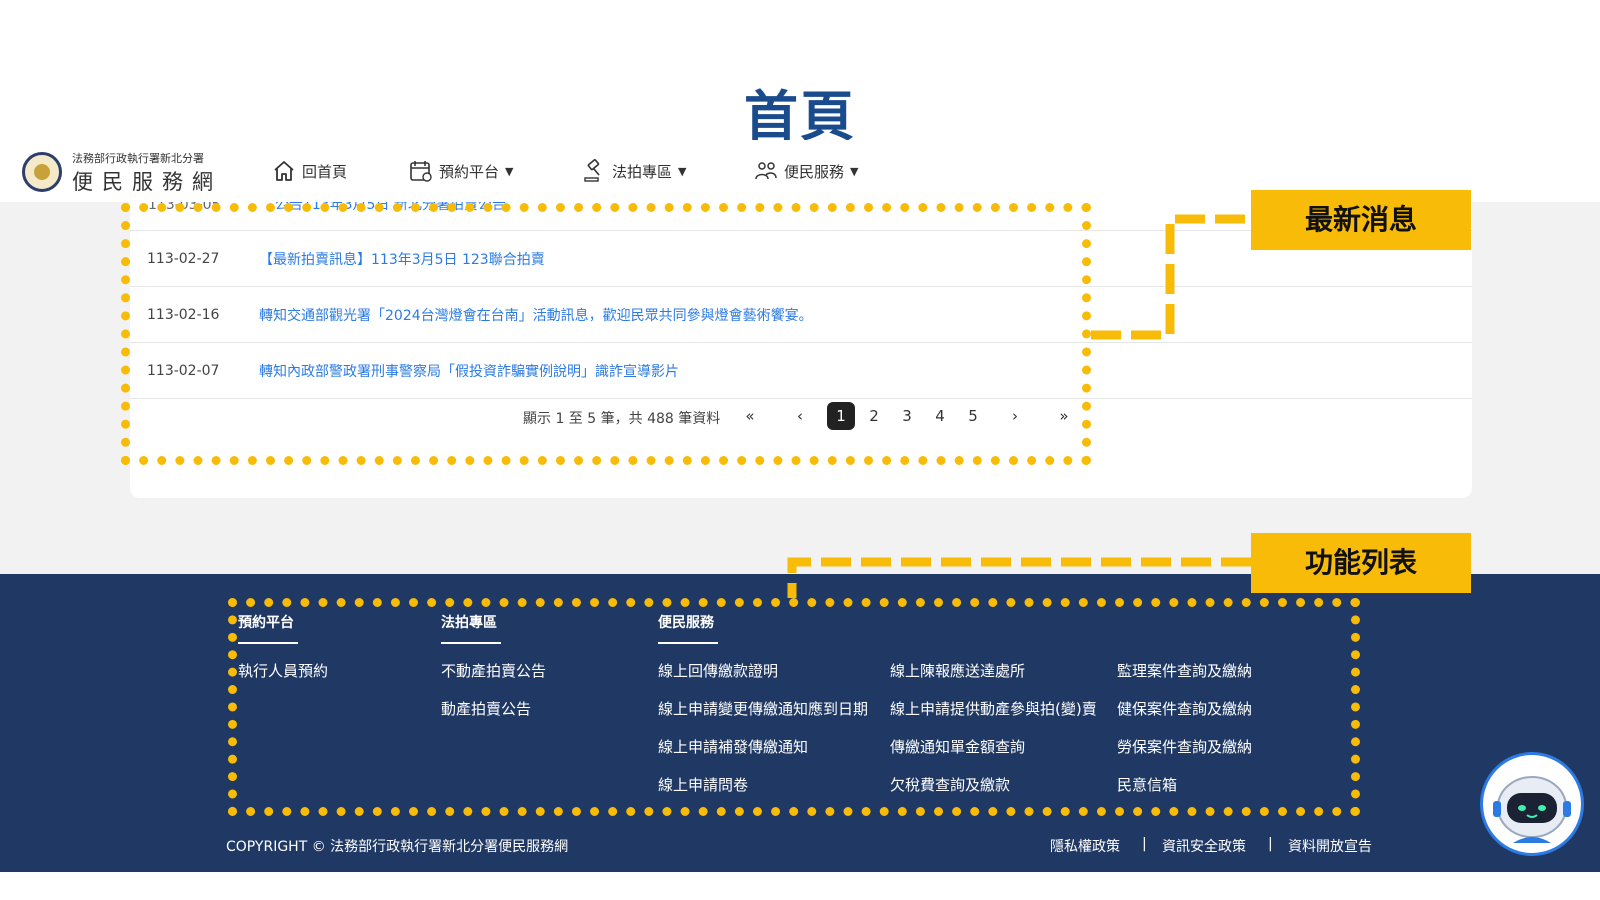 This screenshot has height=900, width=1600. Describe the element at coordinates (1361, 563) in the screenshot. I see `callout-function-list: 功能列表` at that location.